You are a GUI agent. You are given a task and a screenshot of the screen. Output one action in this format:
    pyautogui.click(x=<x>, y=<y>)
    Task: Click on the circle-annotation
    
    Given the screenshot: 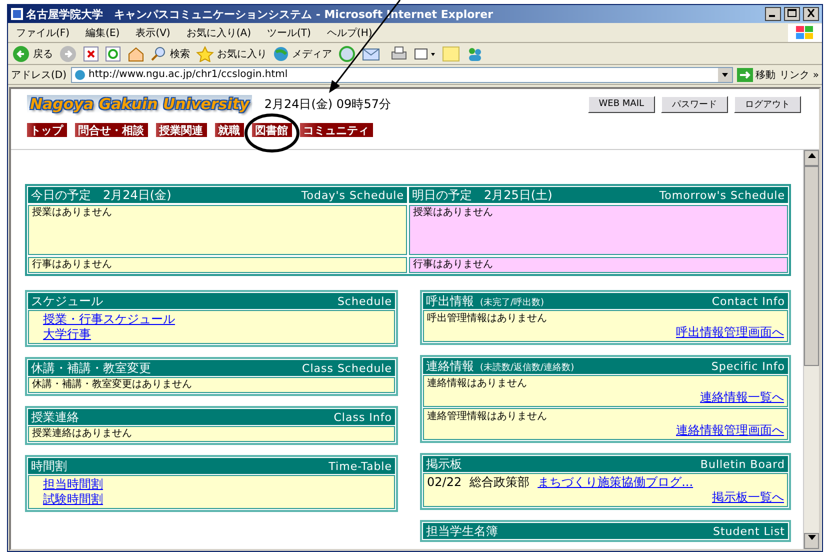 What is the action you would take?
    pyautogui.click(x=272, y=133)
    